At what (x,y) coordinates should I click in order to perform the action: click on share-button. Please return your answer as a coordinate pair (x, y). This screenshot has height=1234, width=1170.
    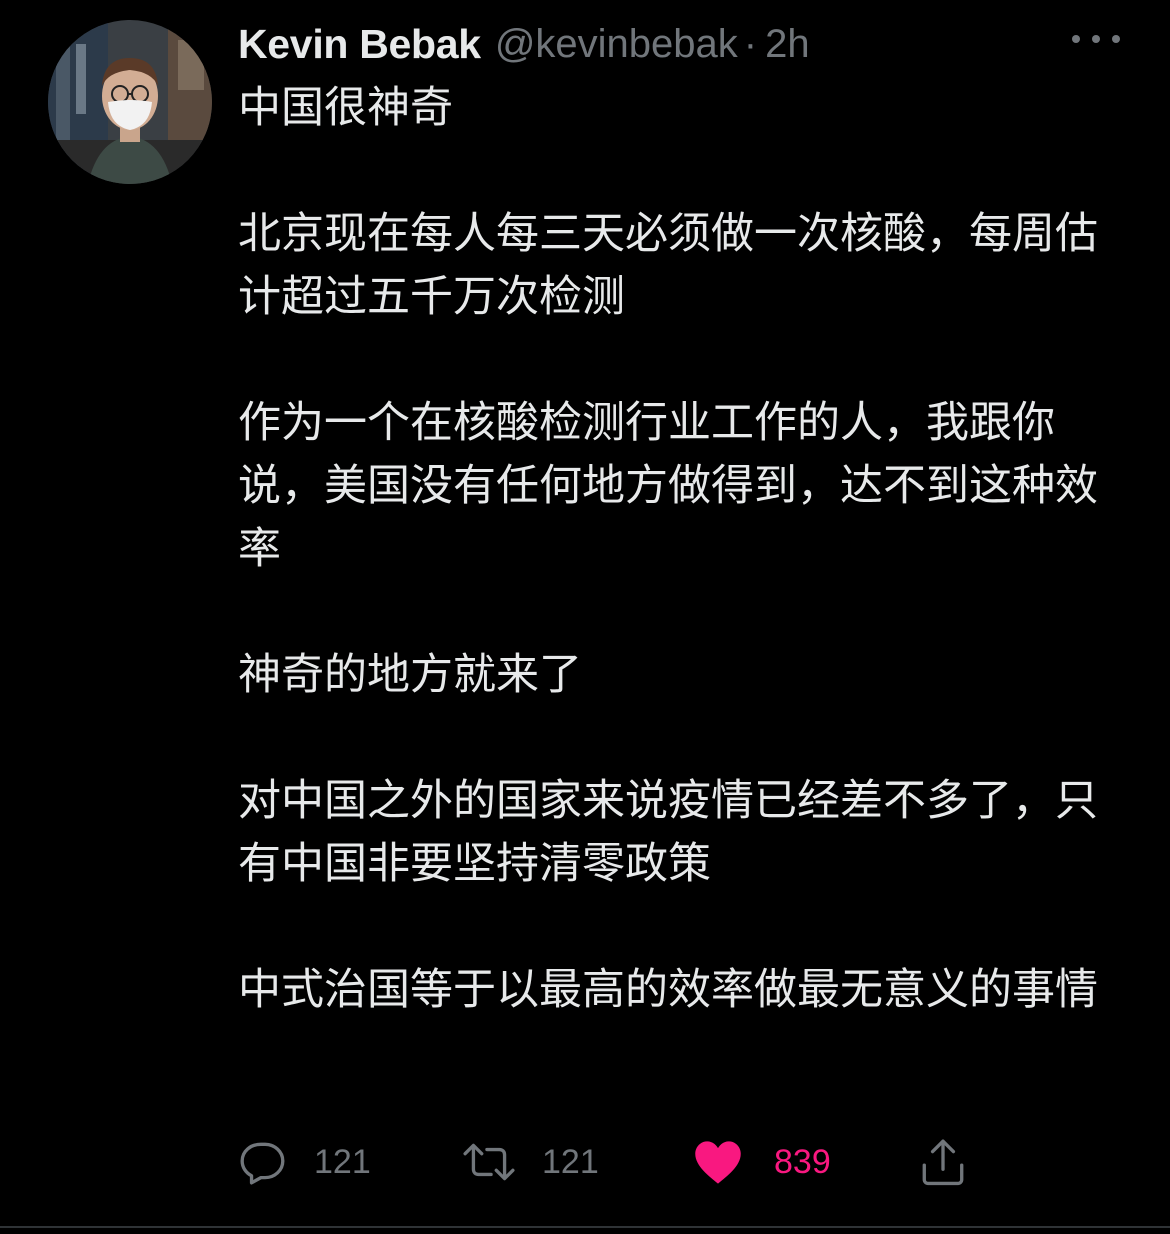
    Looking at the image, I should click on (943, 1162).